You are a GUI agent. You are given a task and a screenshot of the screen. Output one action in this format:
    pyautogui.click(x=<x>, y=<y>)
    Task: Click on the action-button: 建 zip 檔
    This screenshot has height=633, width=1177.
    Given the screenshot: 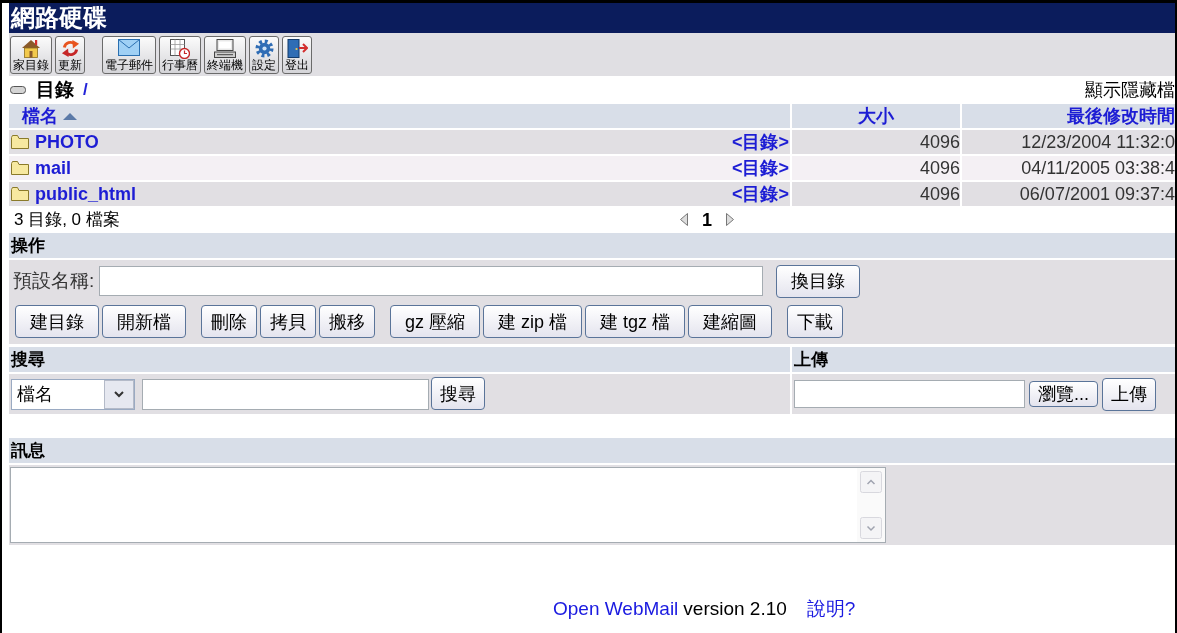 What is the action you would take?
    pyautogui.click(x=533, y=321)
    